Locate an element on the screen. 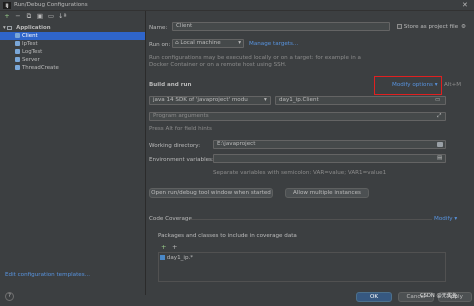 This screenshot has width=474, height=306. coverage-list-item: day1_ip.* is located at coordinates (176, 258).